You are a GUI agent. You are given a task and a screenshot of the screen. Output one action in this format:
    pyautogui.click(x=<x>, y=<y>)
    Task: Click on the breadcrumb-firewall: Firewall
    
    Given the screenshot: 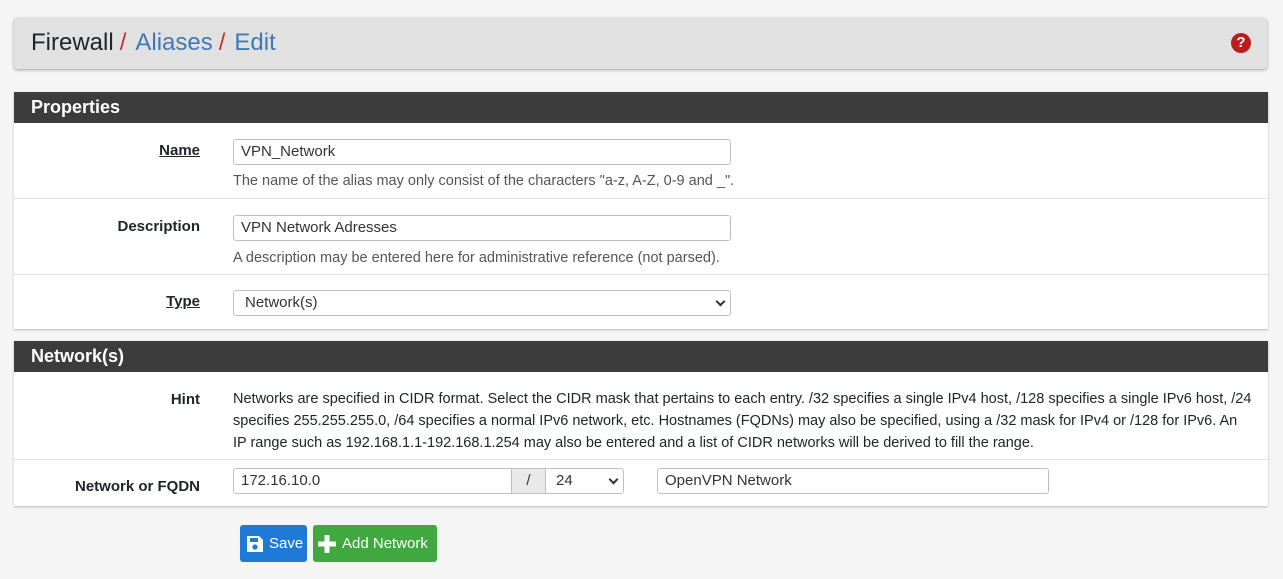 What is the action you would take?
    pyautogui.click(x=72, y=42)
    